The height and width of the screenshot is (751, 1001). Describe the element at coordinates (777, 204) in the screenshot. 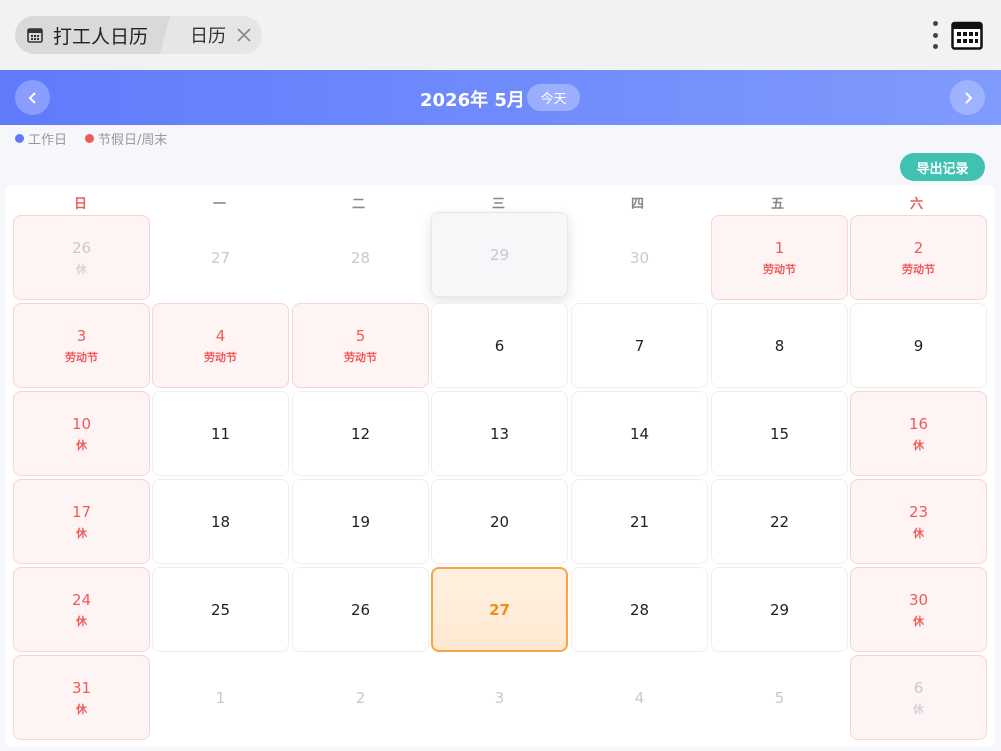

I see `weekday-label: 五` at that location.